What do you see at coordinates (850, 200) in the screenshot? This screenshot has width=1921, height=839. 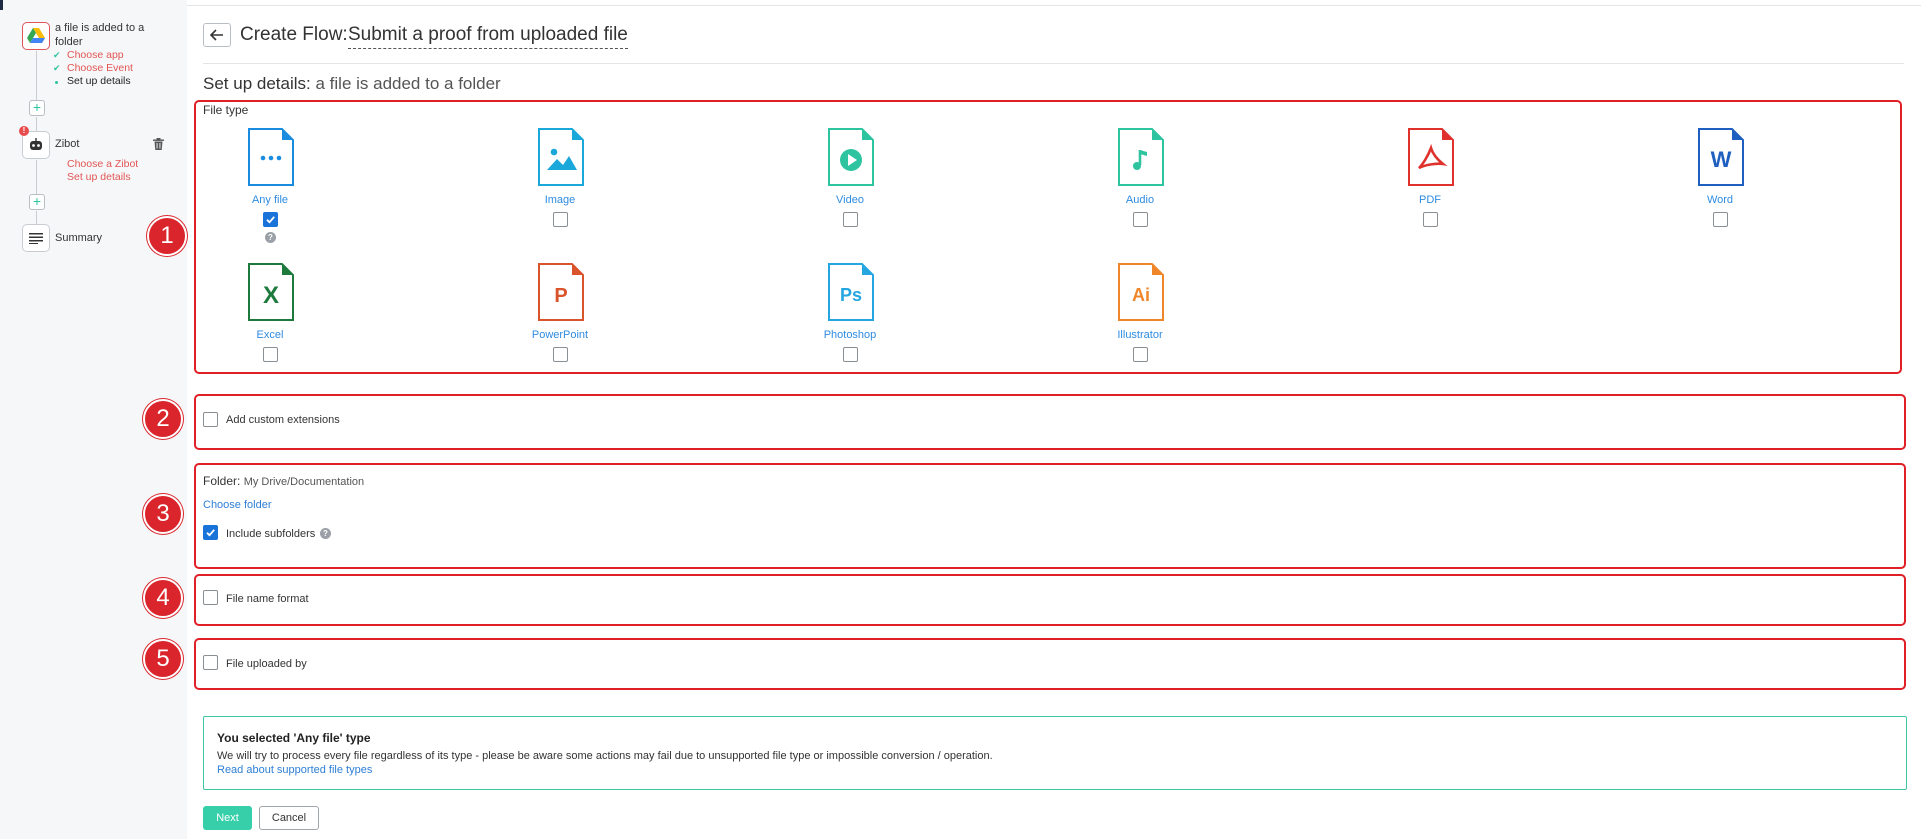 I see `file-type-name: Video` at bounding box center [850, 200].